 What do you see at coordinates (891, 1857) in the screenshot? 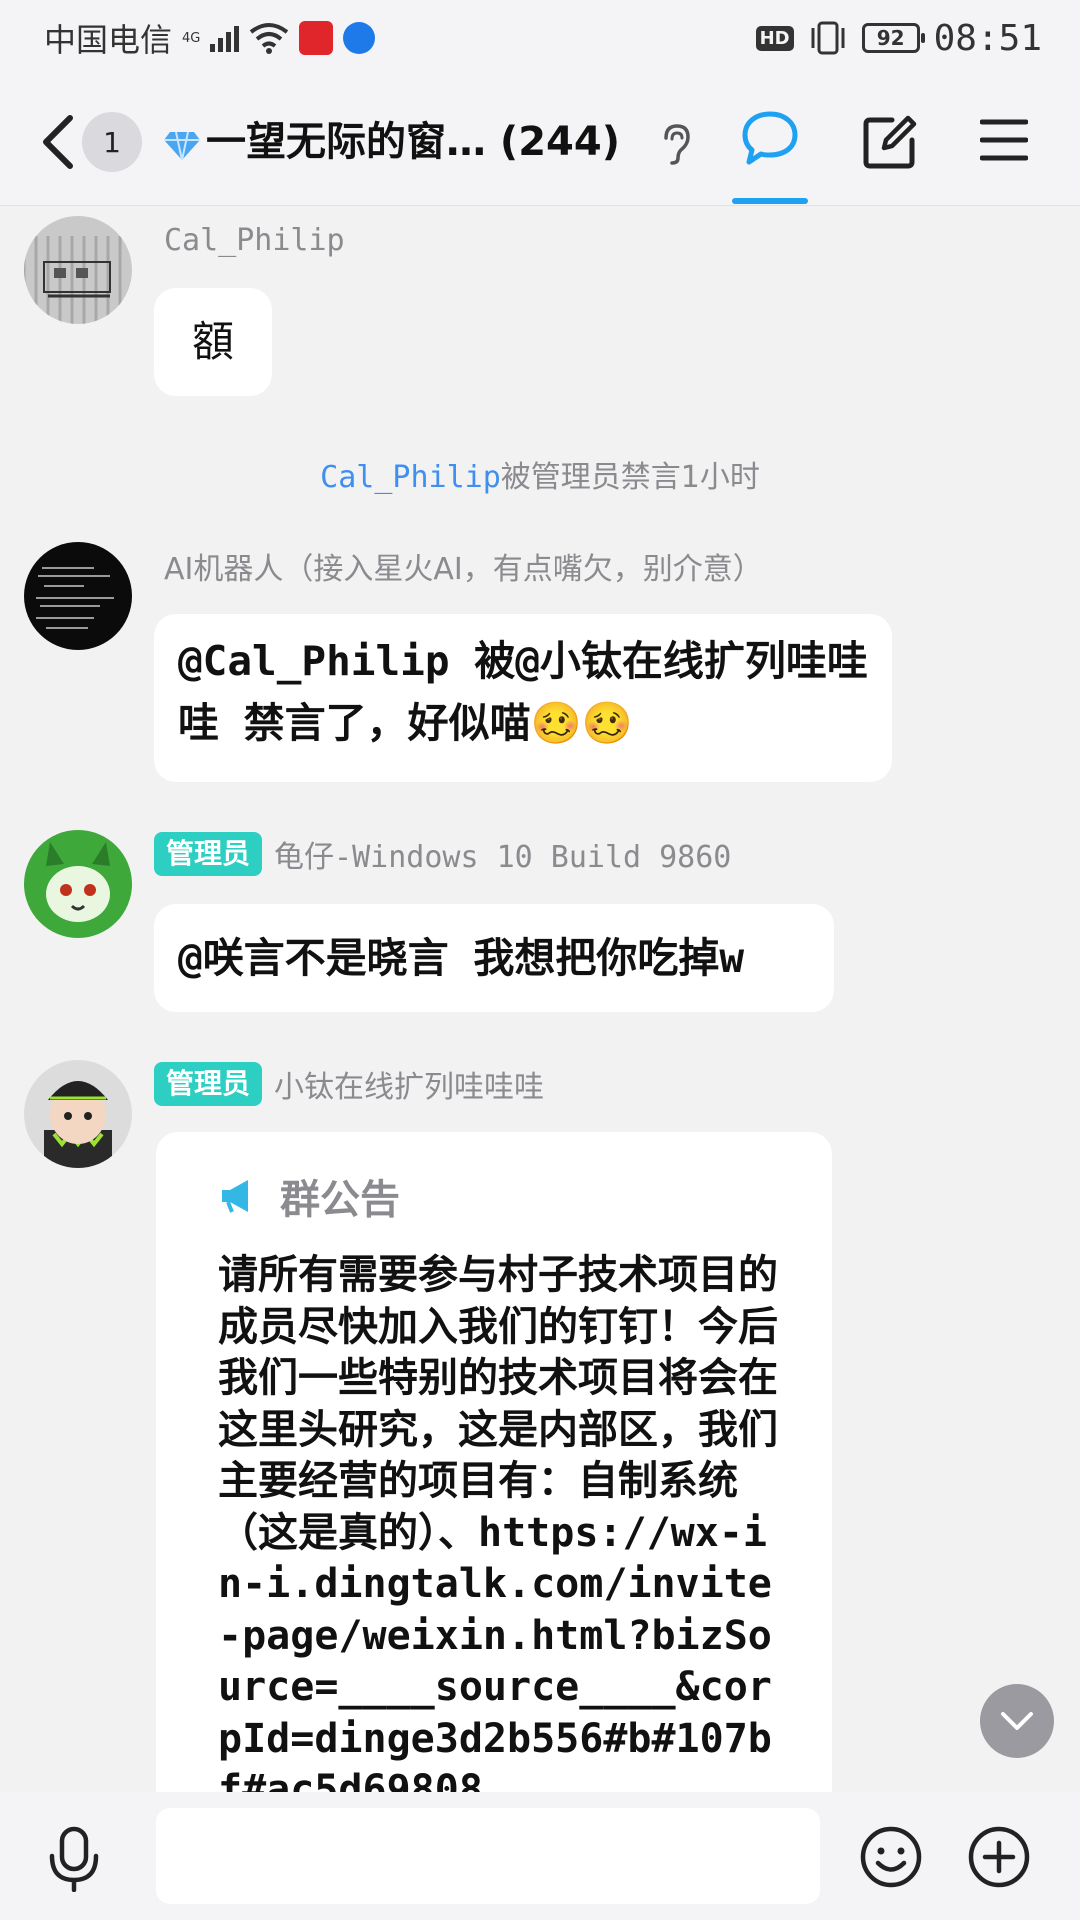
I see `emoji-icon` at bounding box center [891, 1857].